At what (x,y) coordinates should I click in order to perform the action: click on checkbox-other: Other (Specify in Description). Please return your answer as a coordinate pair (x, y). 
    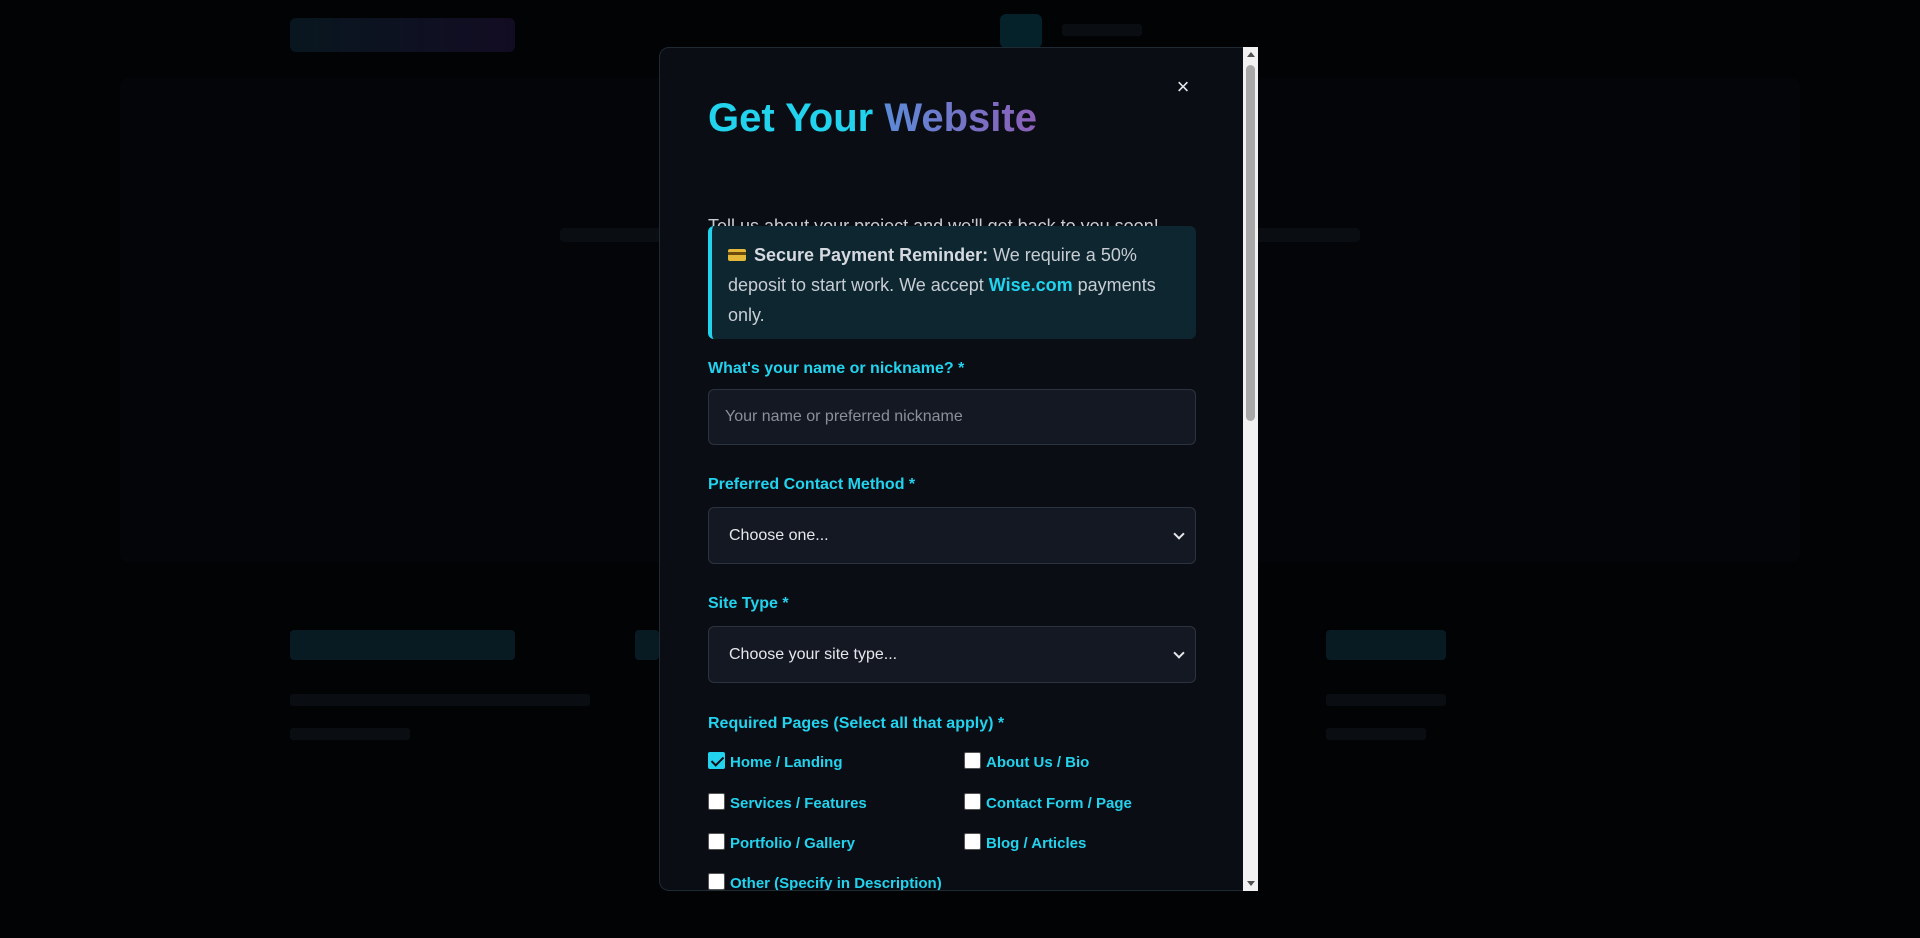
    Looking at the image, I should click on (825, 882).